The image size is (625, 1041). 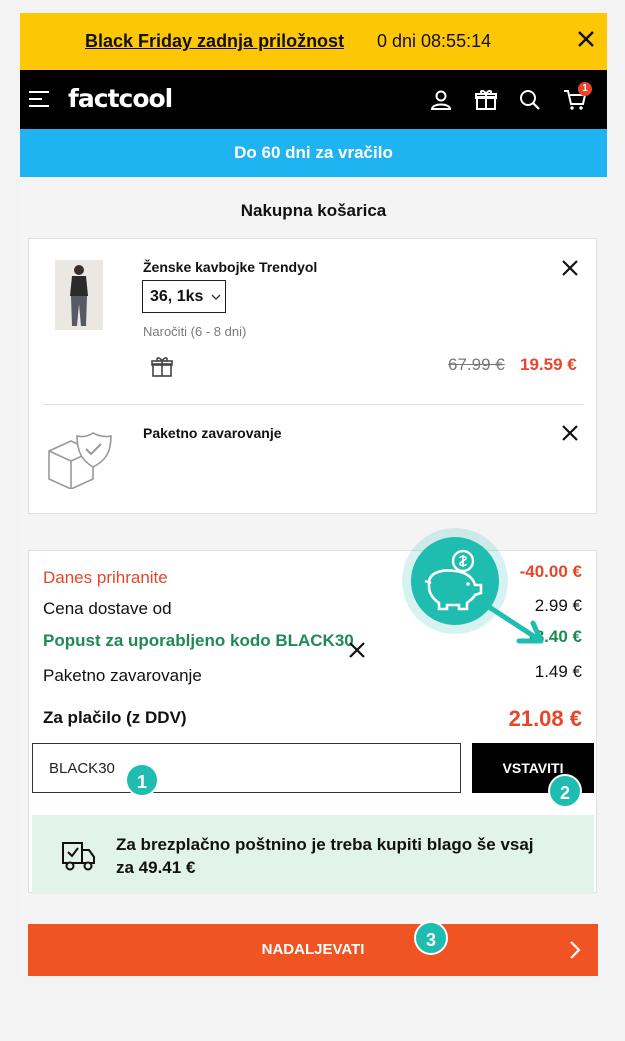 I want to click on site-header: factcool 1, so click(x=313, y=99).